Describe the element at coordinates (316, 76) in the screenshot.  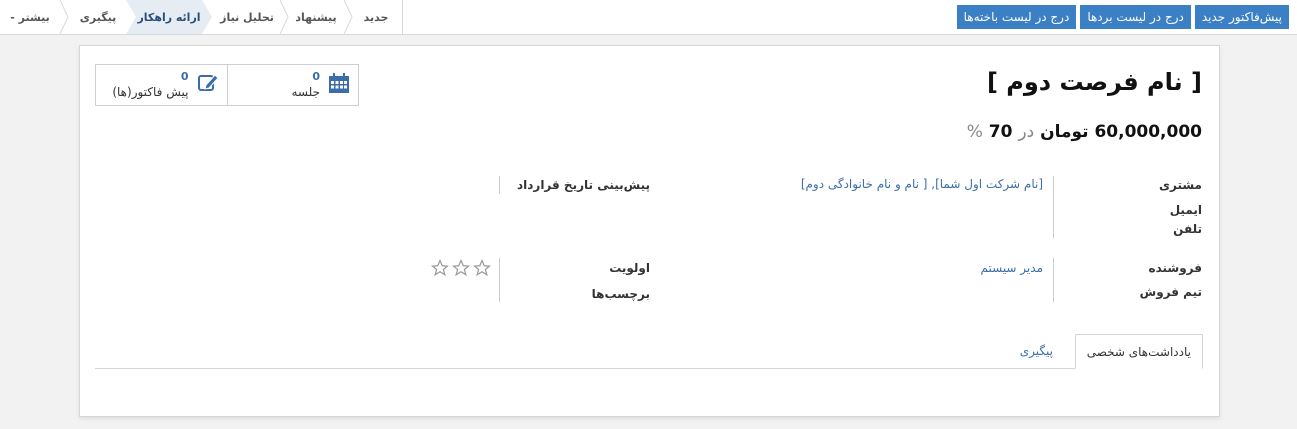
I see `meetings-count: 0` at that location.